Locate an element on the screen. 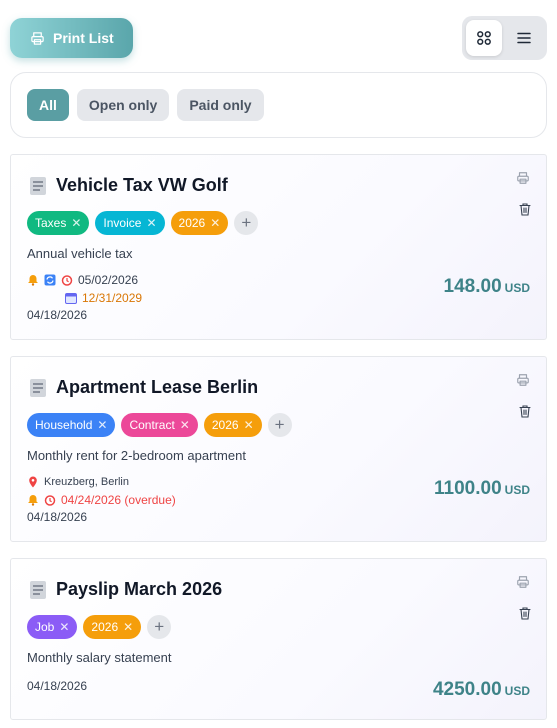 This screenshot has height=728, width=557. reminder-date: 05/02/2026 is located at coordinates (108, 280).